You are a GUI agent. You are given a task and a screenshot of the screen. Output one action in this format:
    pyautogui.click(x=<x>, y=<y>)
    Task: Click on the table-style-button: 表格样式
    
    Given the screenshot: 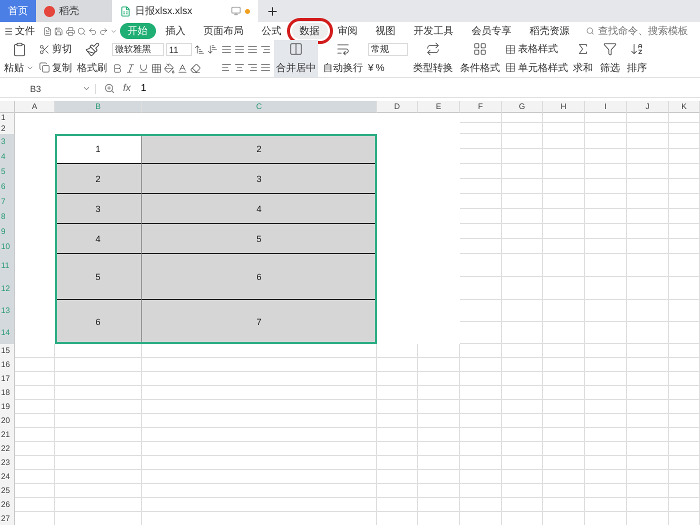 What is the action you would take?
    pyautogui.click(x=538, y=49)
    